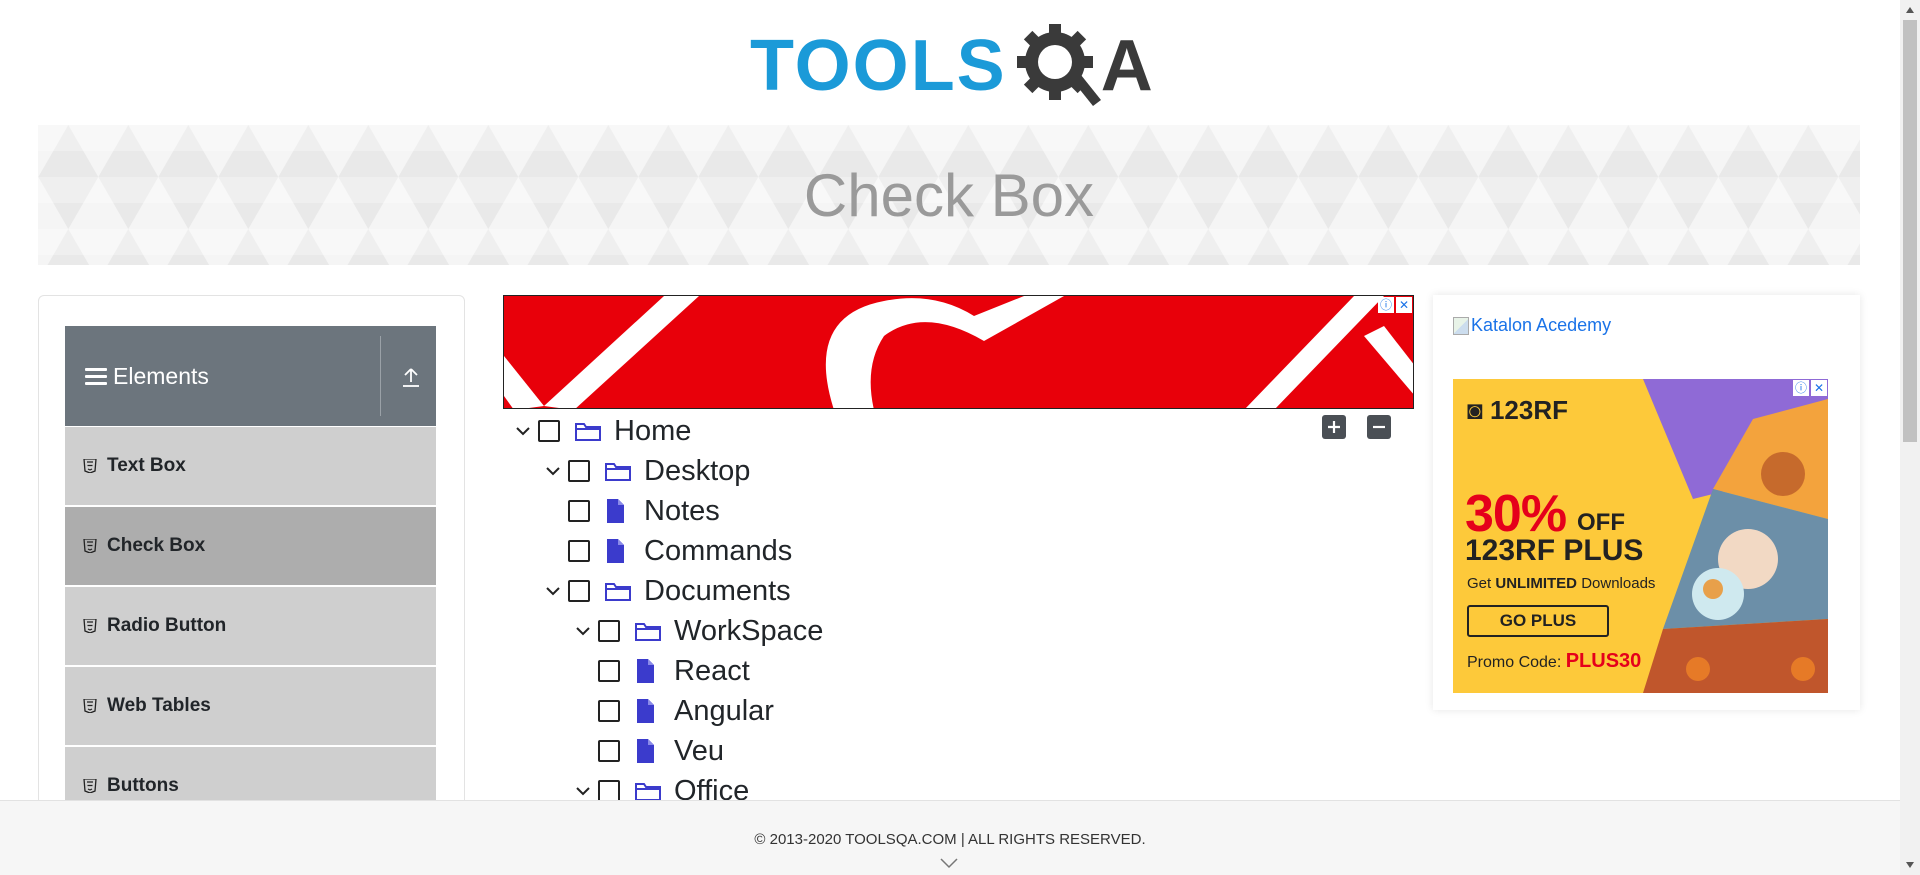 This screenshot has width=1920, height=875. I want to click on plus-icon, so click(1334, 427).